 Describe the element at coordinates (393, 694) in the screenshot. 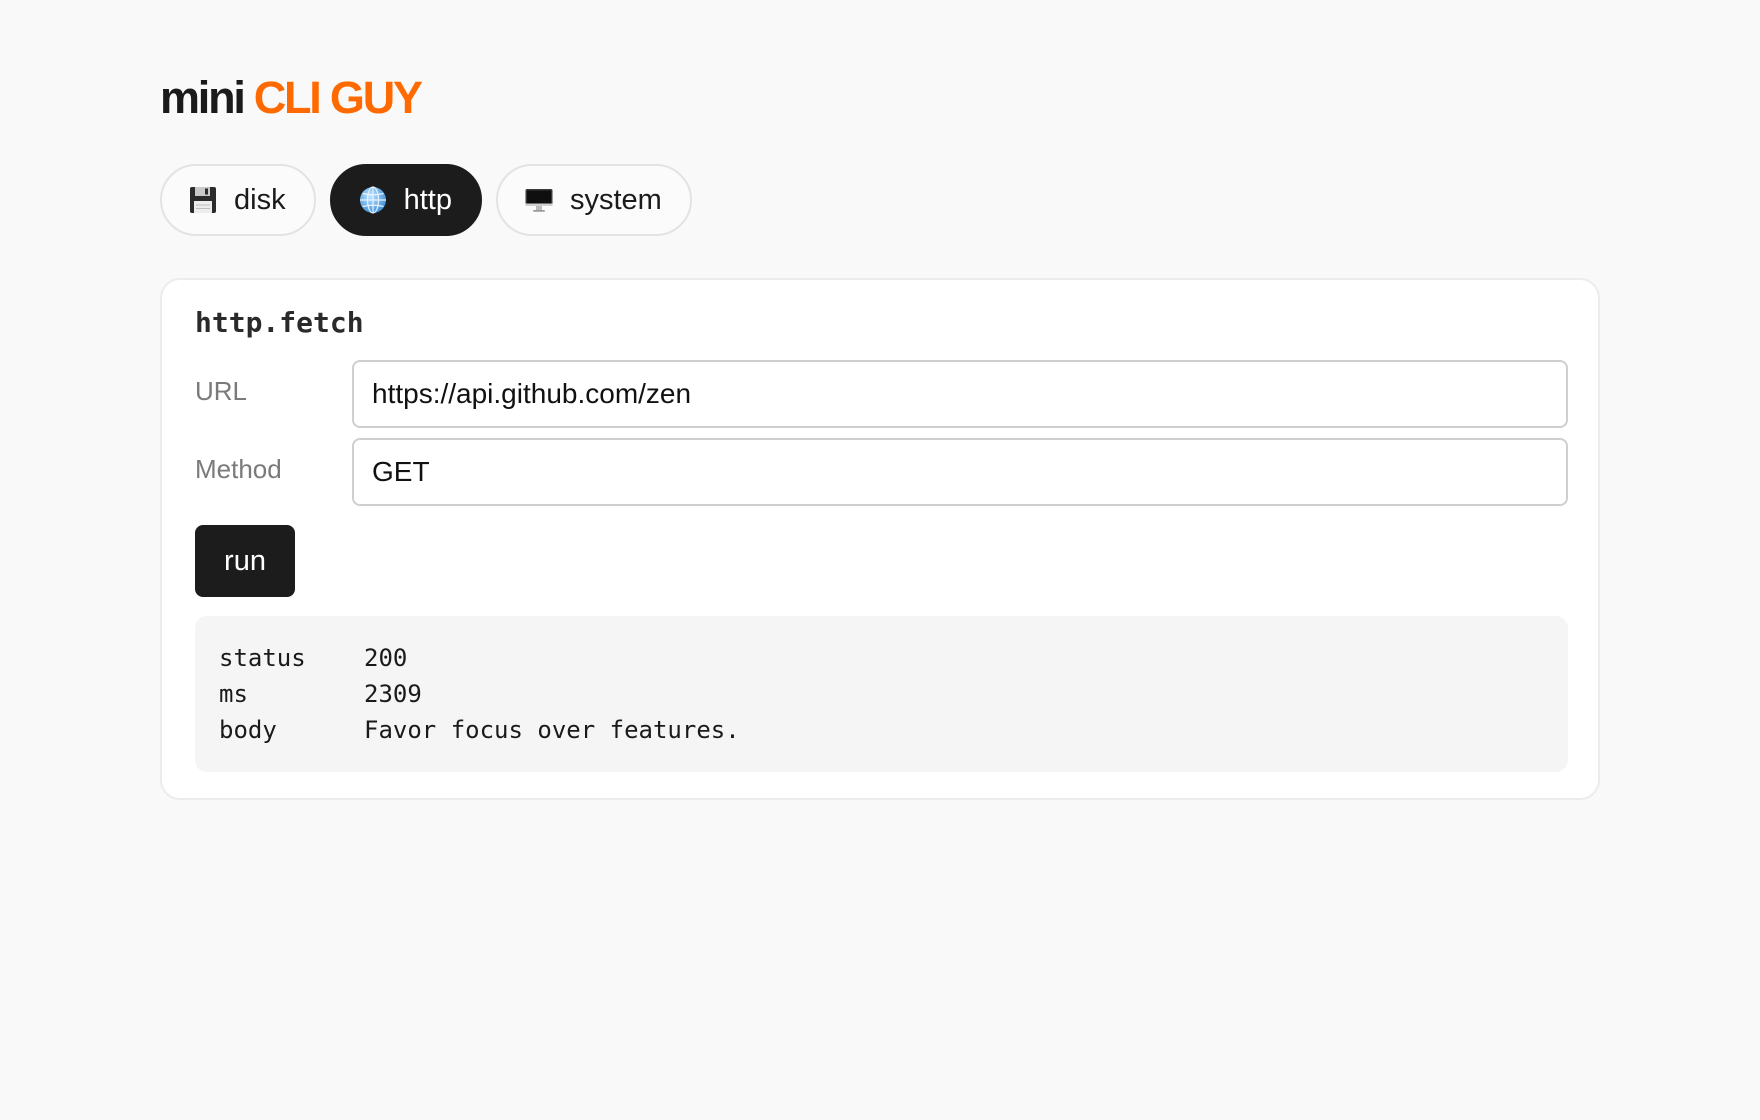

I see `output-value: 2309` at that location.